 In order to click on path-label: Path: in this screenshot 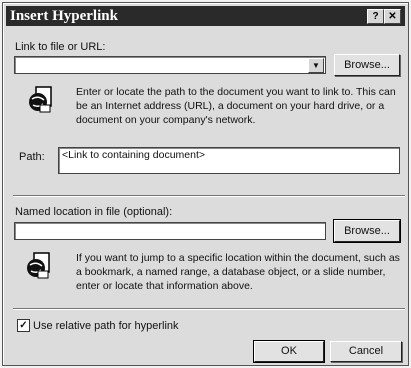, I will do `click(32, 157)`.